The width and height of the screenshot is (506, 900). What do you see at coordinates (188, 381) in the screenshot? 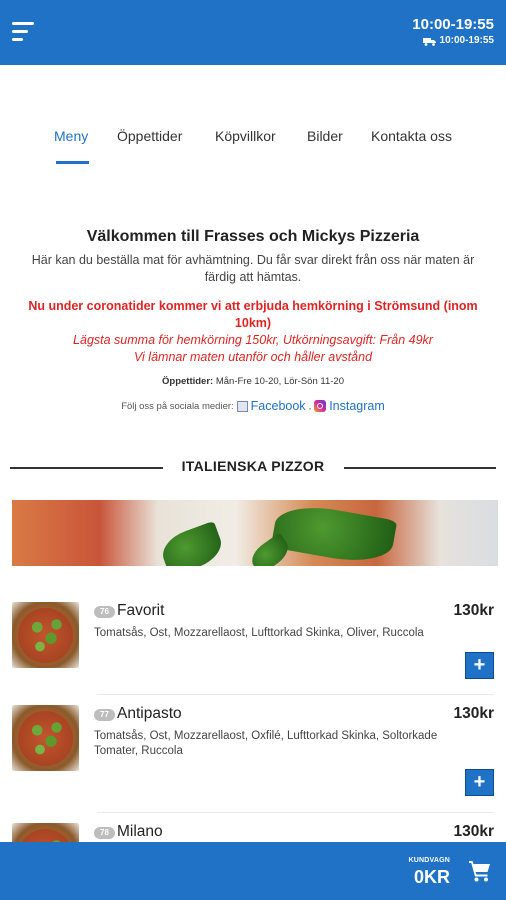
I see `opening-hours-label: Öppettider:` at bounding box center [188, 381].